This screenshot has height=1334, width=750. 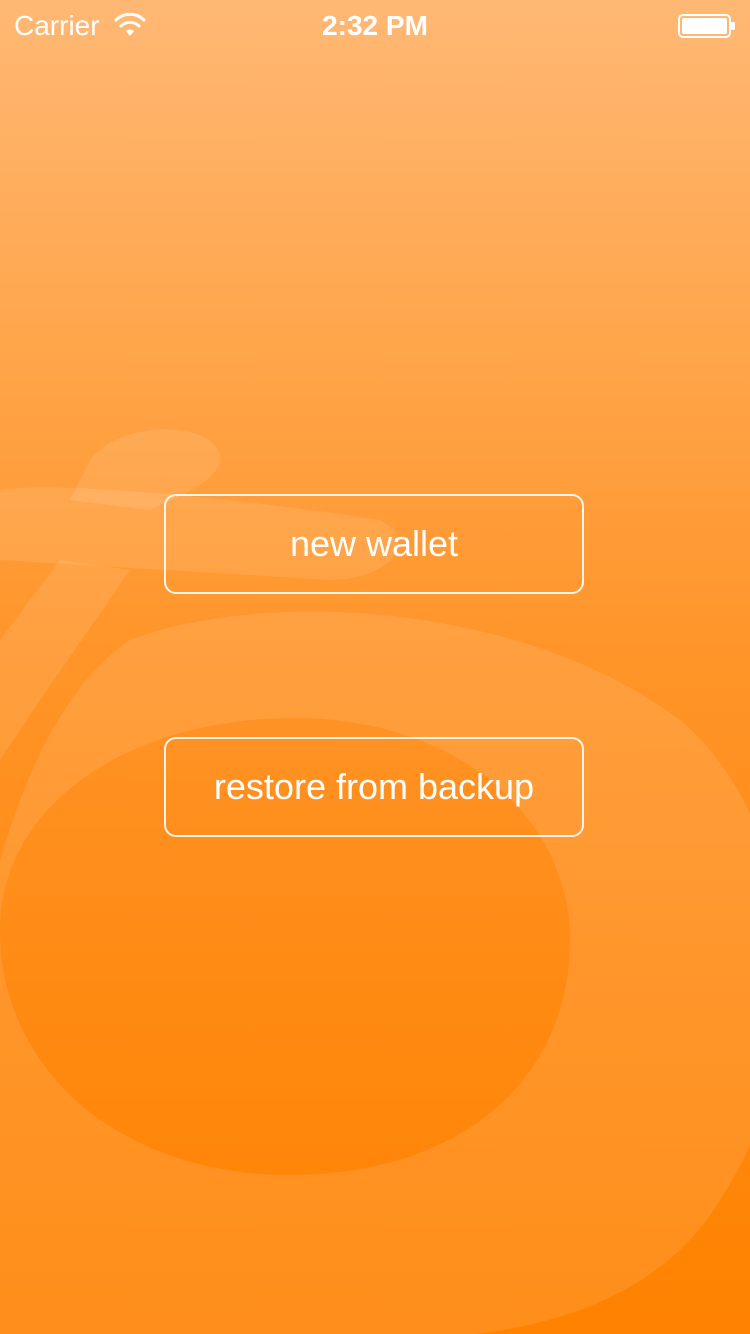 I want to click on status-bar: Carrier 2:32 PM, so click(x=375, y=25).